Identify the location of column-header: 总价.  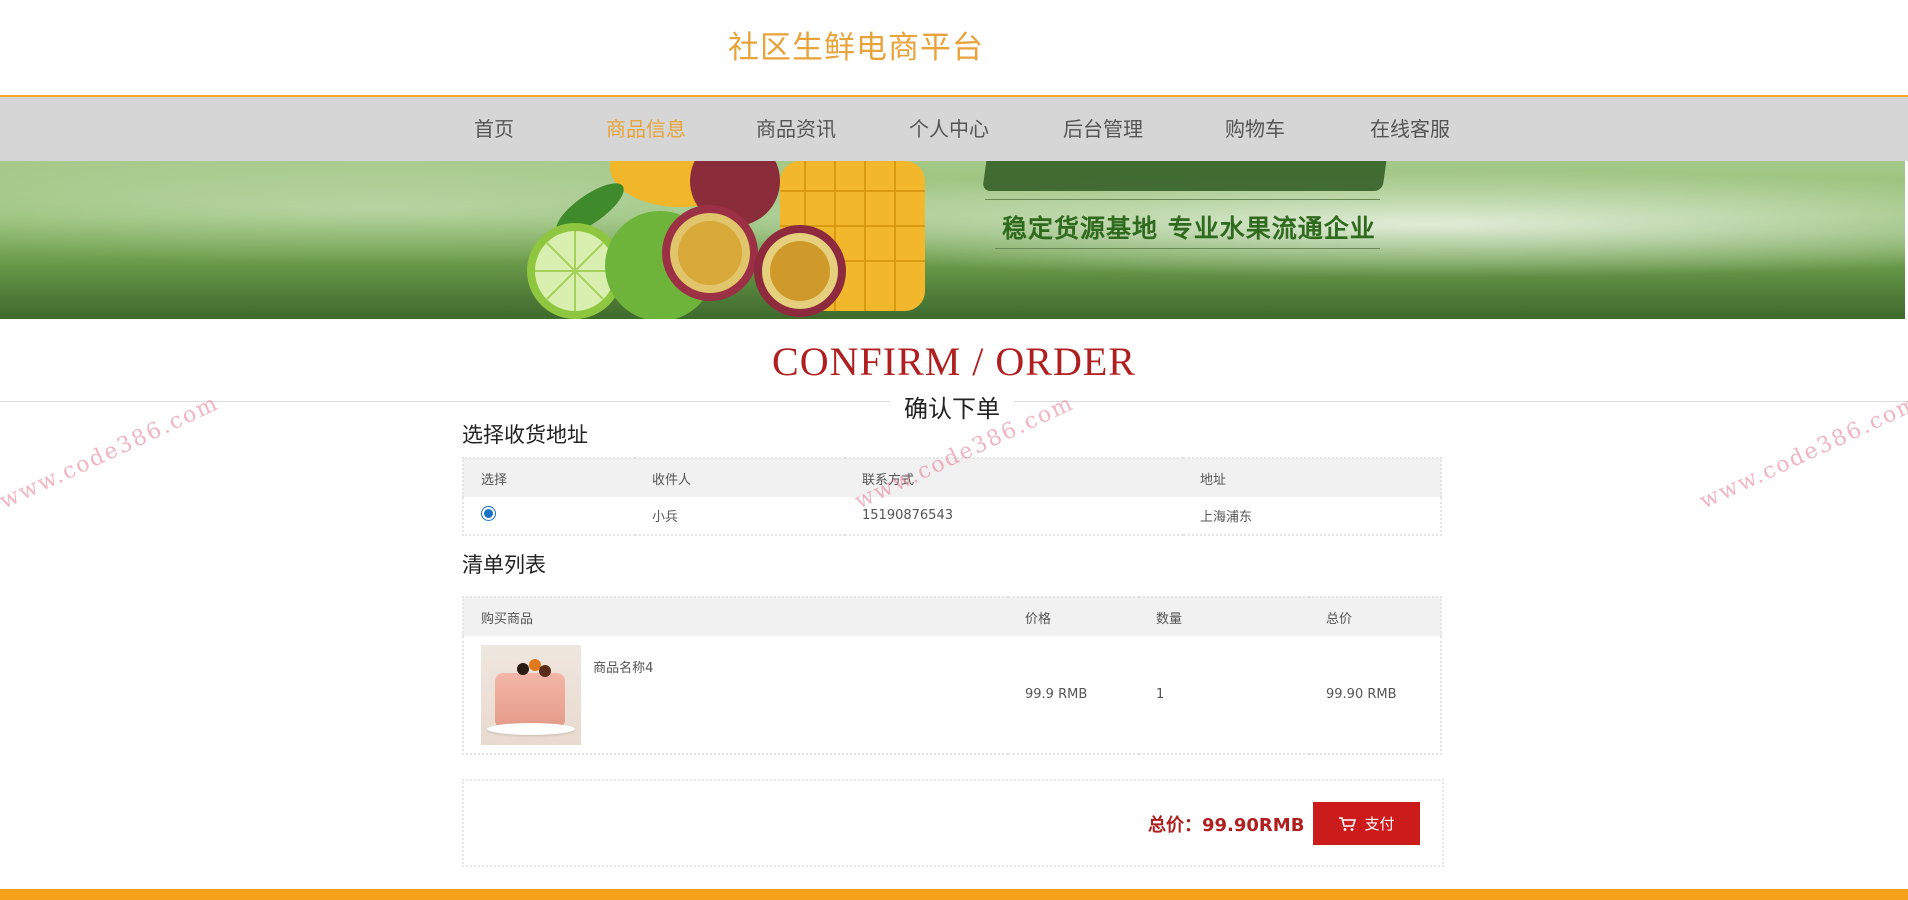
(1375, 616).